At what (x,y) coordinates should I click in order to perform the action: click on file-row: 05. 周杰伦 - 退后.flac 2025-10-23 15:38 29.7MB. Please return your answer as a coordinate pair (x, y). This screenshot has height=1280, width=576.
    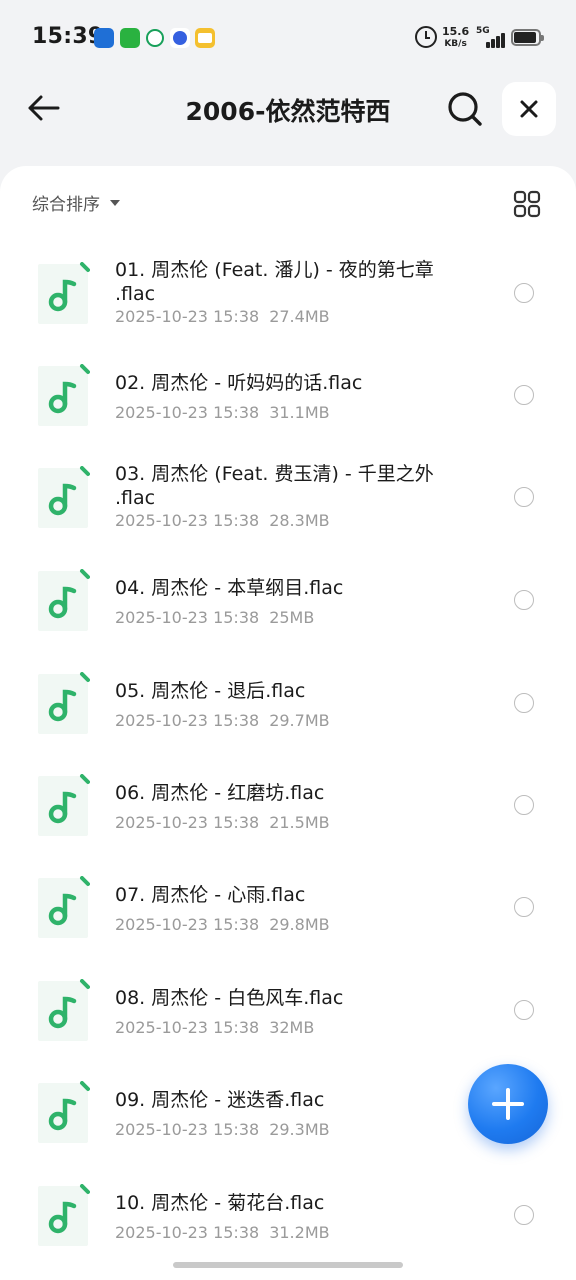
    Looking at the image, I should click on (288, 681).